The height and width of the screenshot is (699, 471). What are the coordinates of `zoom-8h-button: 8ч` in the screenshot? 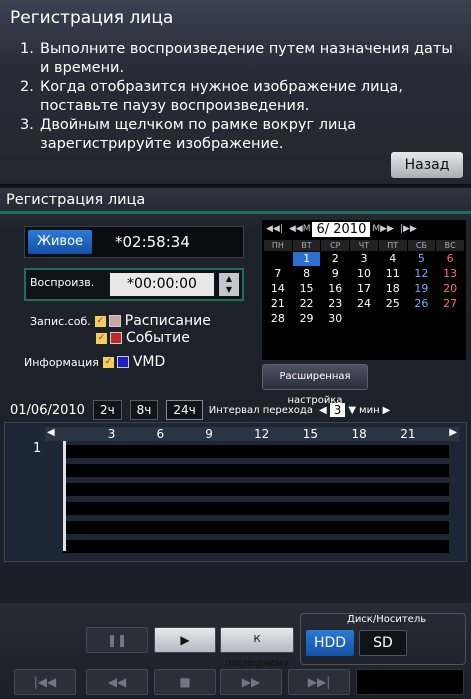 It's located at (144, 410).